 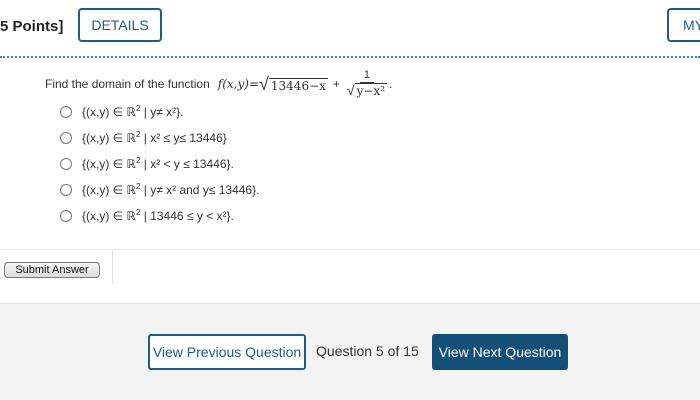 What do you see at coordinates (127, 84) in the screenshot?
I see `question-prompt: Find the domain of the function` at bounding box center [127, 84].